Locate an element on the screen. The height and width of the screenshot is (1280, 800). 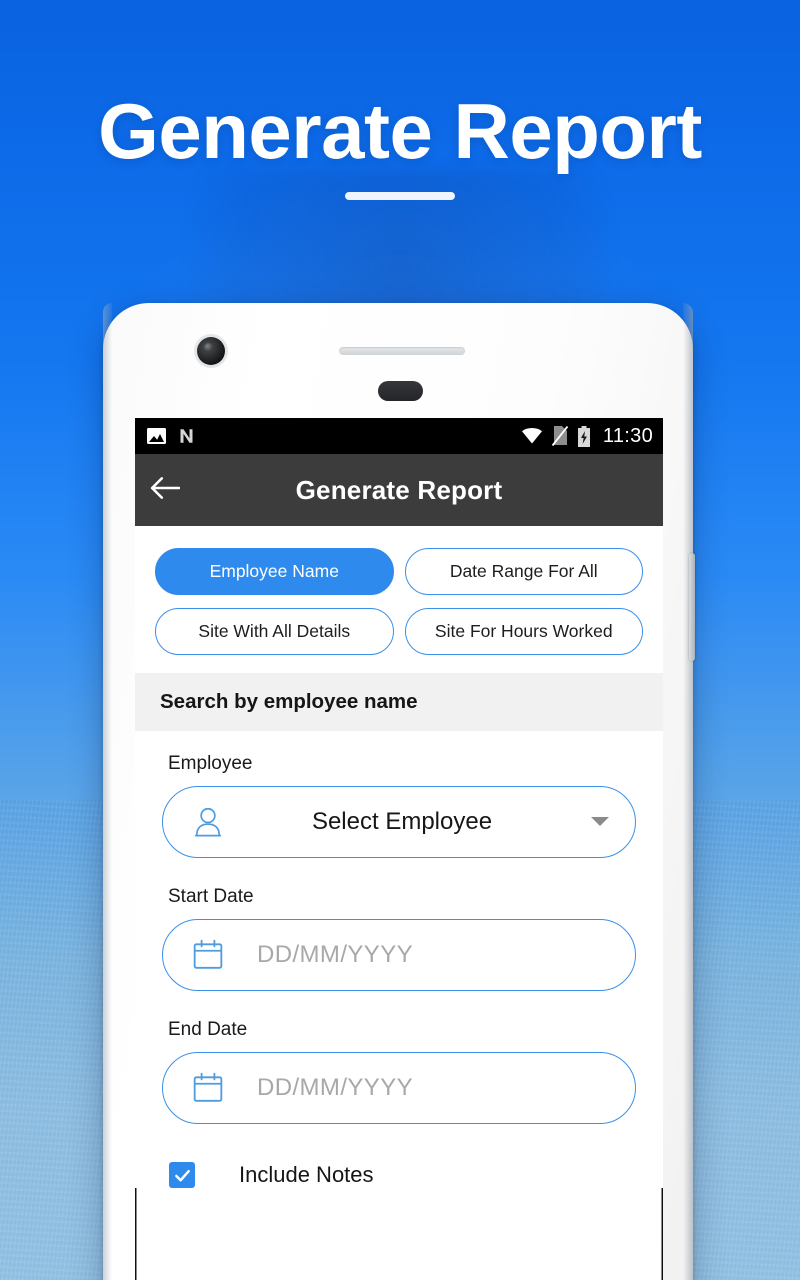
page-title: Generate Report is located at coordinates (400, 131).